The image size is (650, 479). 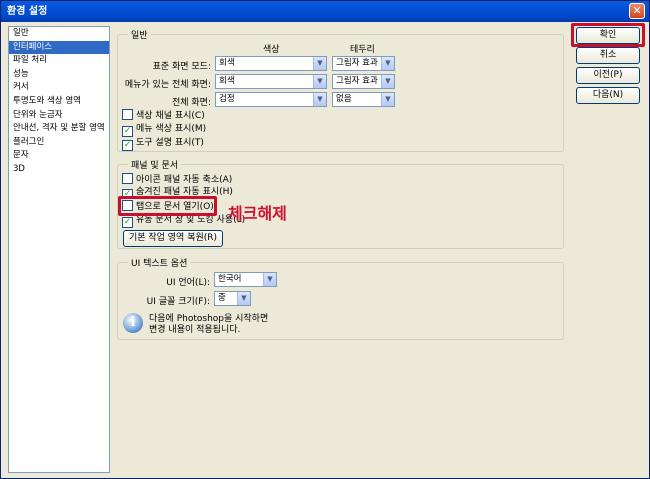 I want to click on ui-language-label: UI 언어(L):, so click(x=188, y=283).